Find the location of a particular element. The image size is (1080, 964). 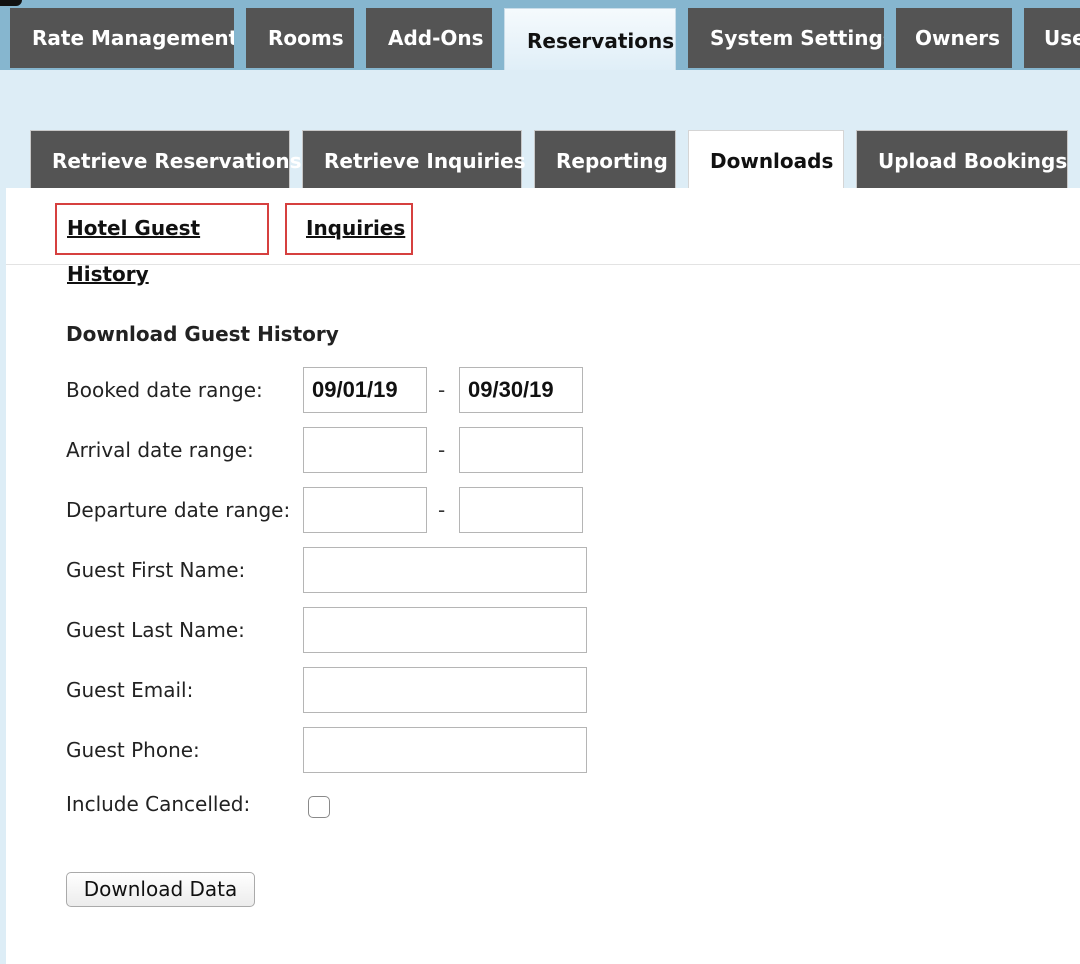

arrival-from-field is located at coordinates (365, 450).